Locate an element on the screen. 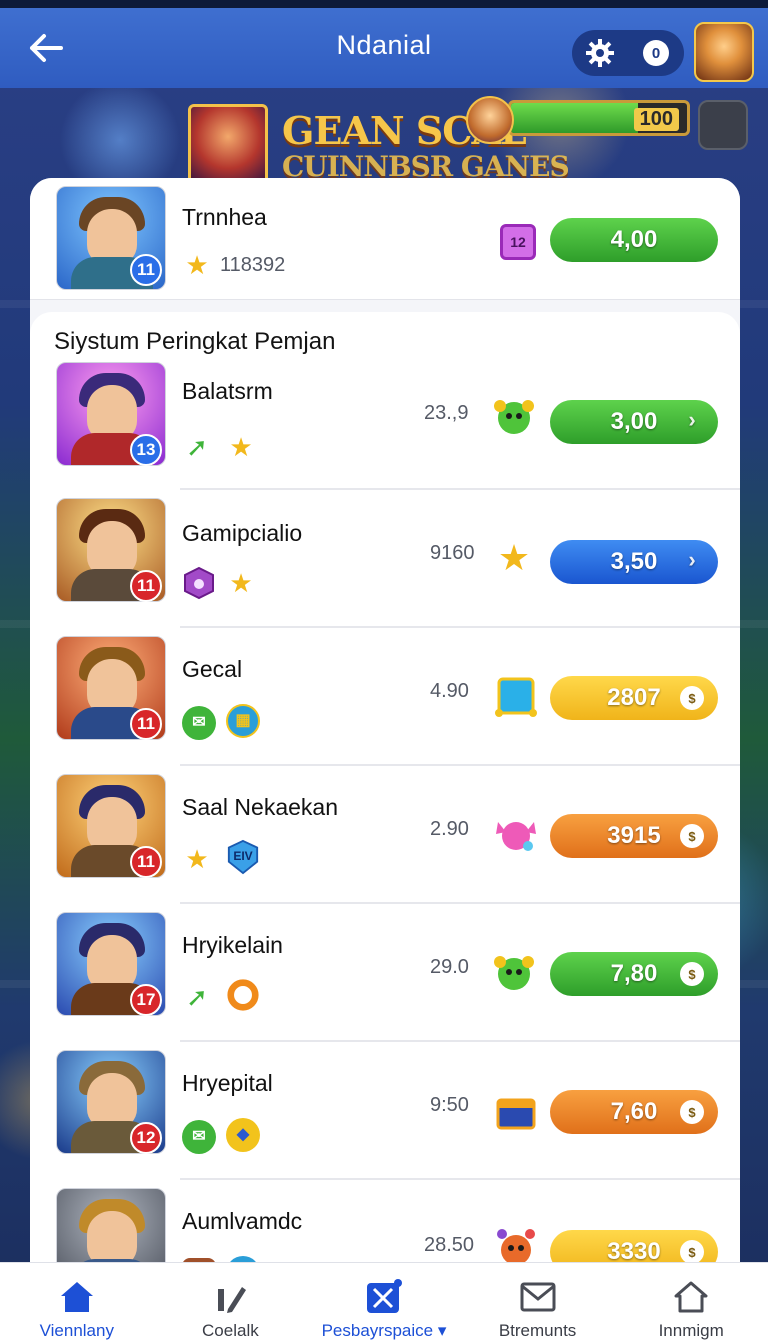 This screenshot has height=1344, width=768. nav-profile: Innmigm is located at coordinates (691, 1303).